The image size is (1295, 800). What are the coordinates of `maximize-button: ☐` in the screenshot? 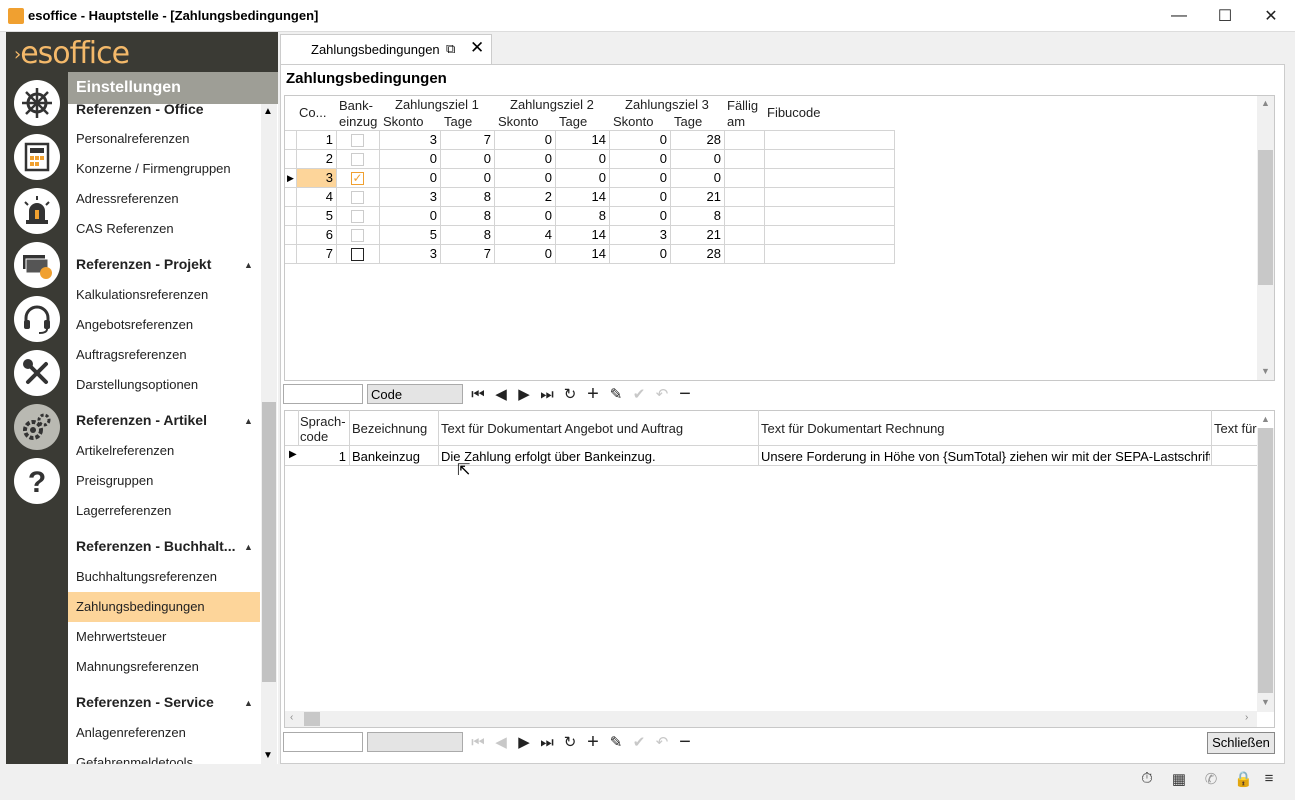 It's located at (1225, 16).